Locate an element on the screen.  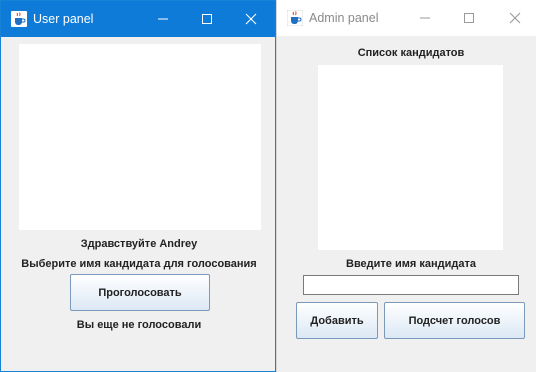
greeting-label: Здравствуйте Andrey is located at coordinates (139, 244).